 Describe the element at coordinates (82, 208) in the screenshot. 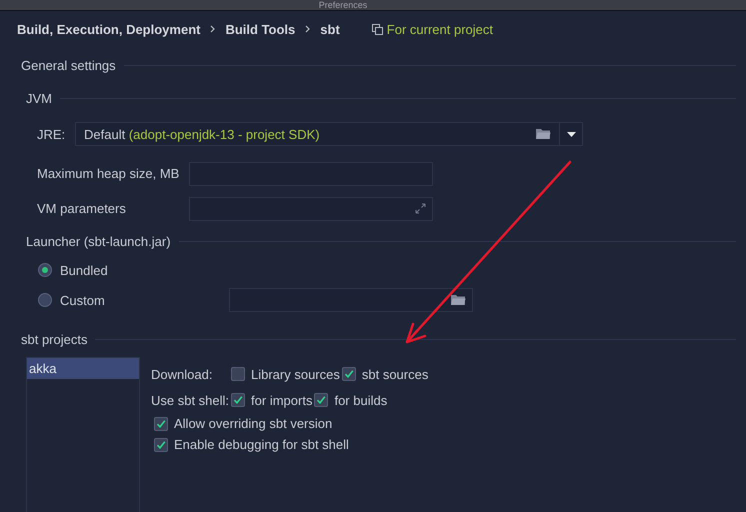

I see `field-label: VM parameters` at that location.